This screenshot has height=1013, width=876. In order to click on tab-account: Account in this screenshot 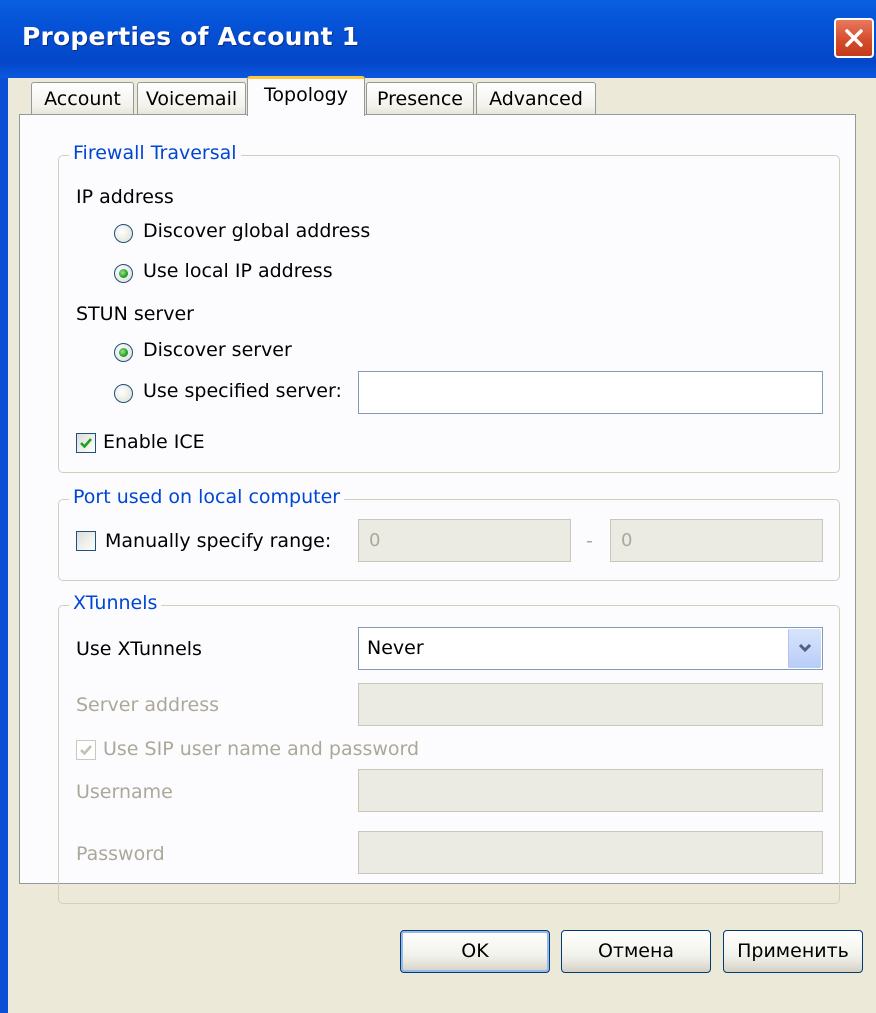, I will do `click(82, 99)`.